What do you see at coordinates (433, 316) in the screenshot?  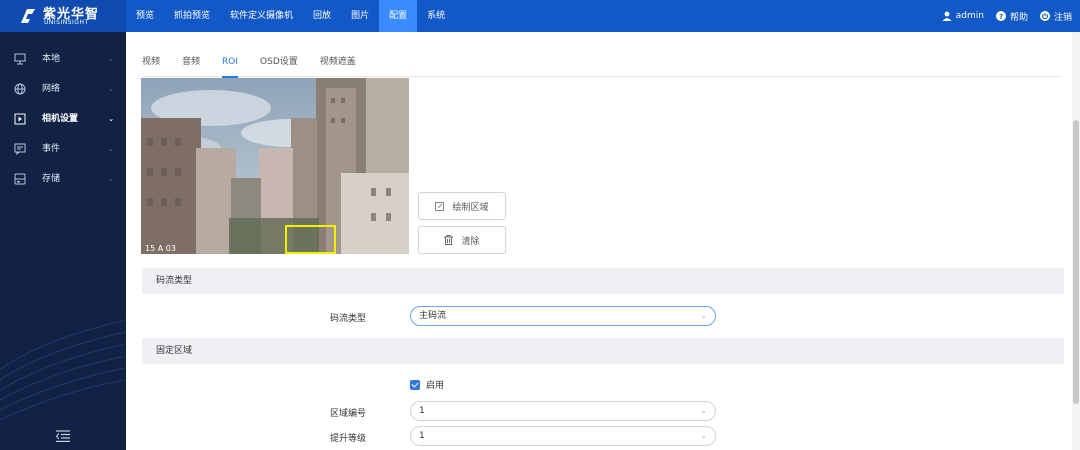 I see `stream-type-value: 主码流` at bounding box center [433, 316].